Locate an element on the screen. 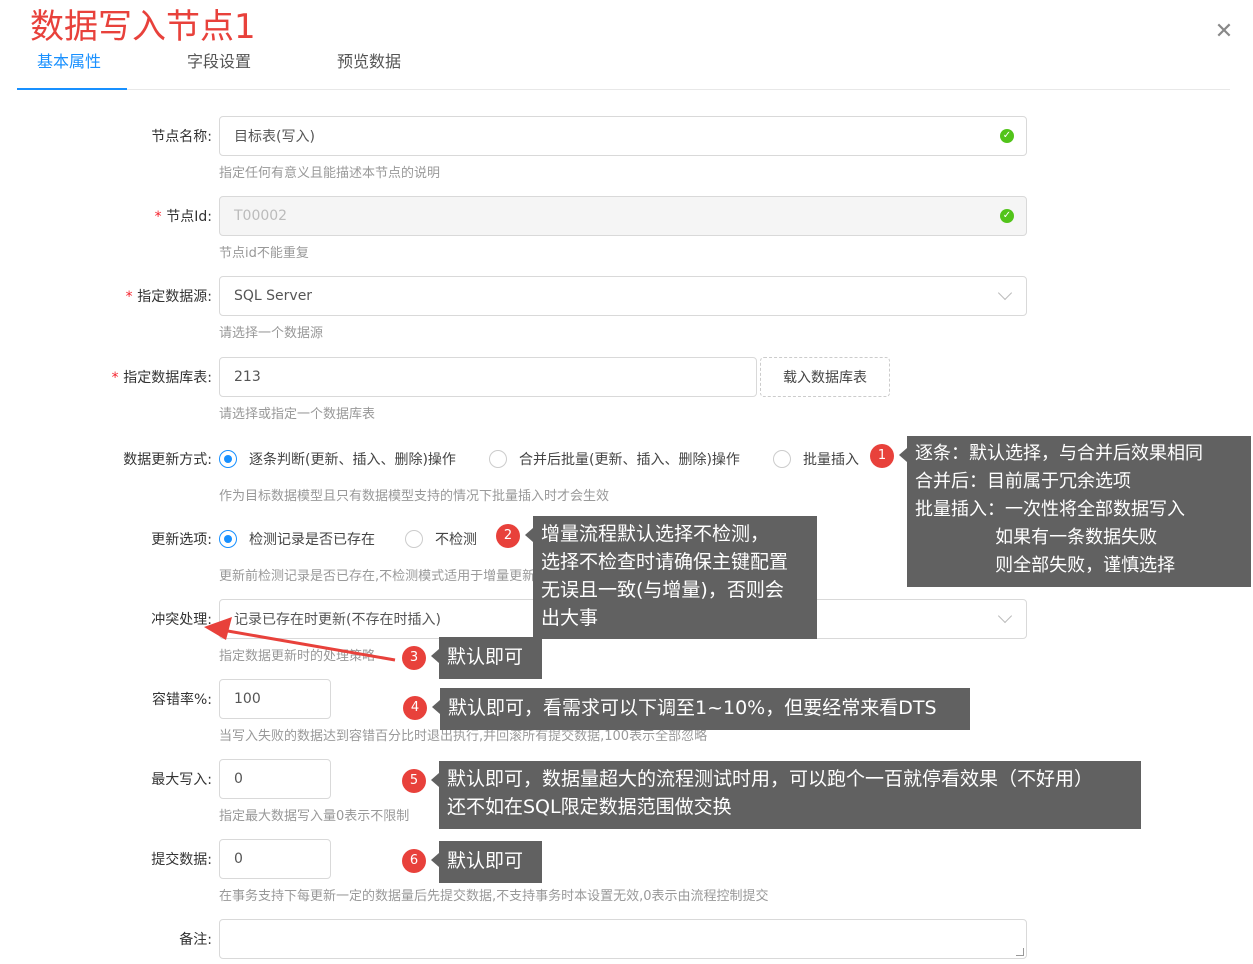  node-name-label: 节点名称: is located at coordinates (181, 137).